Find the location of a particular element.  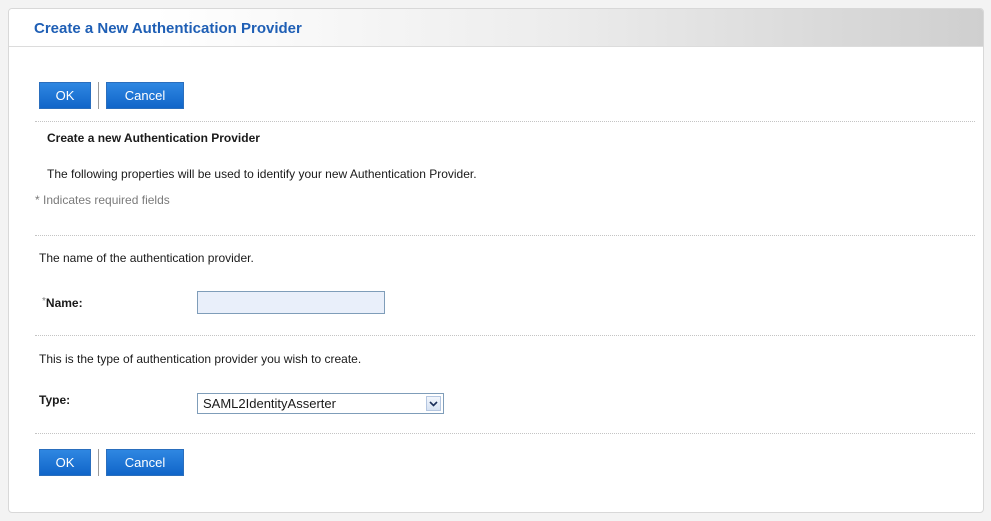

name-input is located at coordinates (291, 302).